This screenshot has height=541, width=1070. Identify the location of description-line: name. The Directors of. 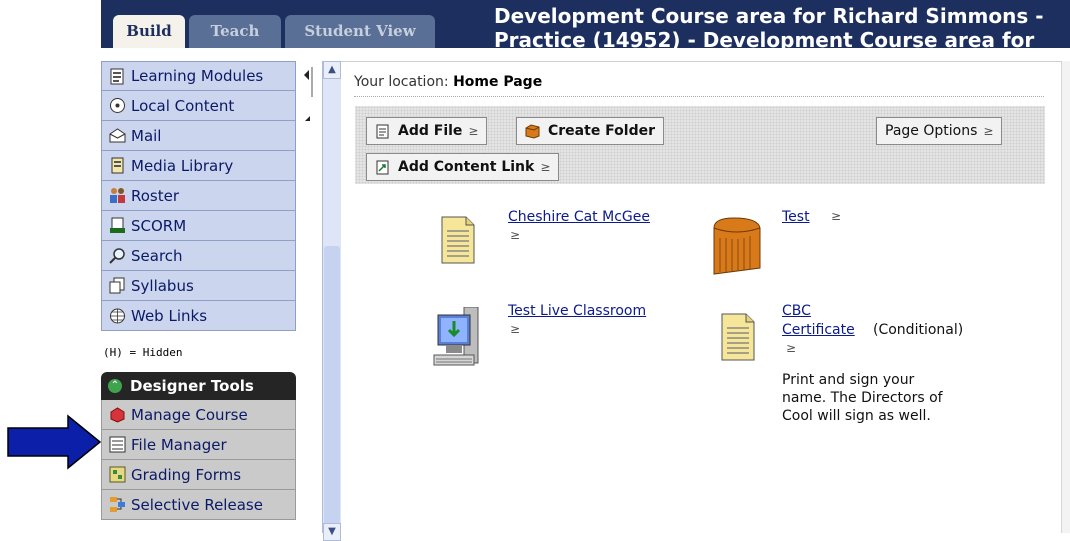
(862, 398).